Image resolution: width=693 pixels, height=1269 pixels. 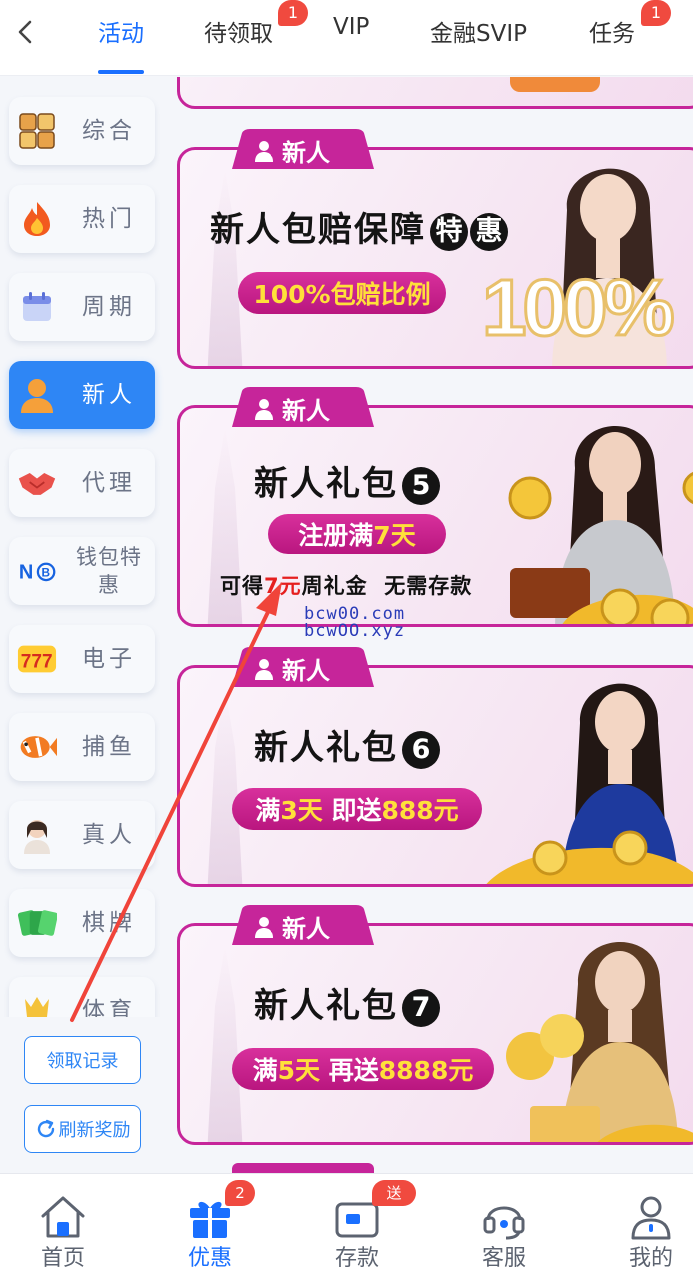 What do you see at coordinates (435, 1034) in the screenshot?
I see `promo-card-newcomer-pack-7: 新人礼包 7 满 5天 再送 8888元` at bounding box center [435, 1034].